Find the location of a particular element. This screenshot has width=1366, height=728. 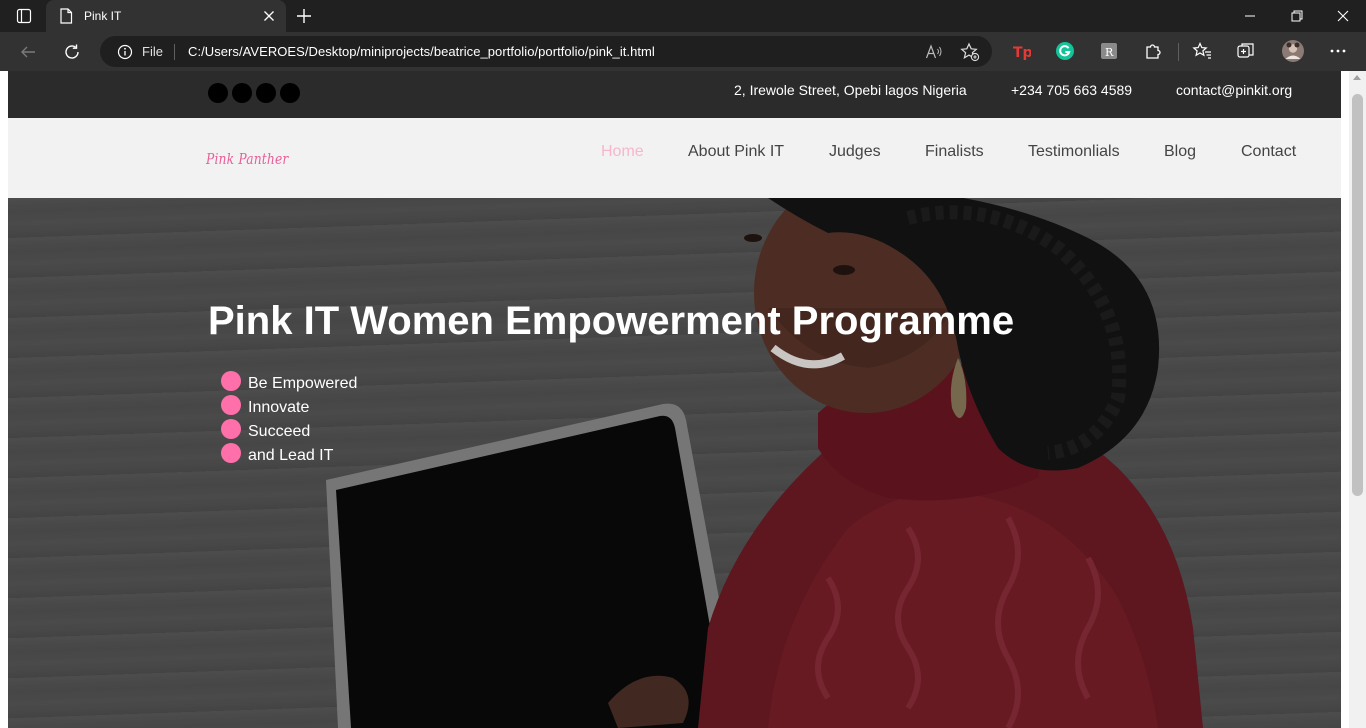

new-tab-icon is located at coordinates (304, 18).